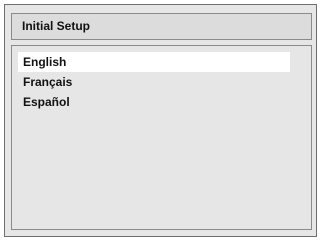  I want to click on language-option-francais: Français, so click(154, 82).